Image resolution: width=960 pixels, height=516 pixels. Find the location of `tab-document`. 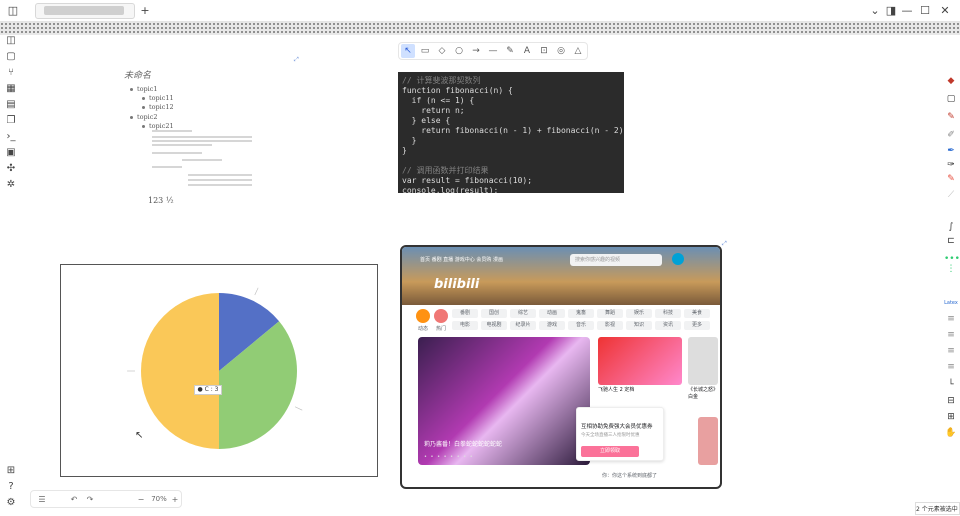

tab-document is located at coordinates (85, 11).